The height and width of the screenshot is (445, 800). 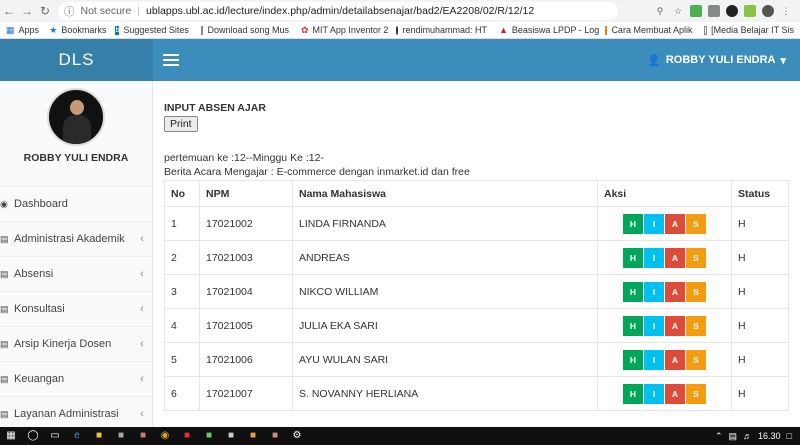 I want to click on bookmark-mit: ✿ MIT App Inventor 2, so click(x=342, y=30).